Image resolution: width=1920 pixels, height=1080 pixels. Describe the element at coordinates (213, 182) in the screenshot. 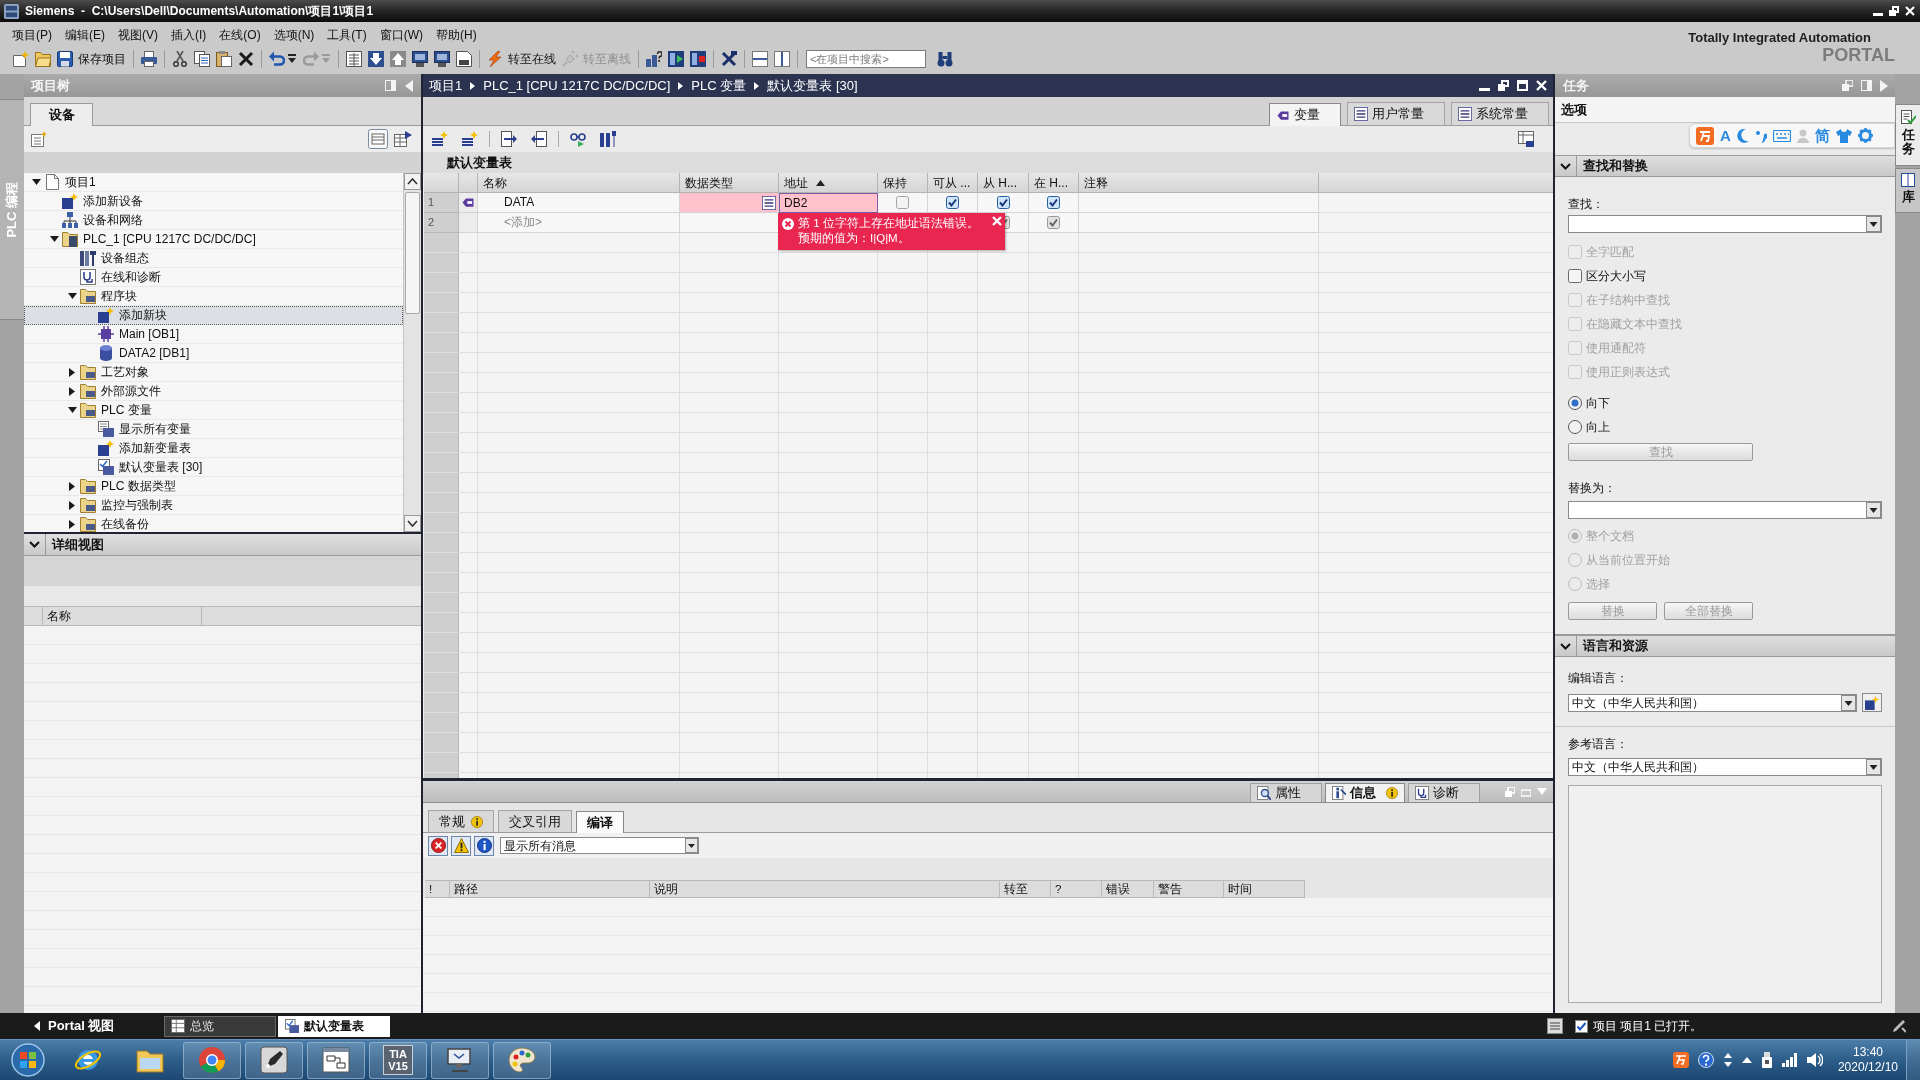

I see `tree-item: 项目1` at that location.